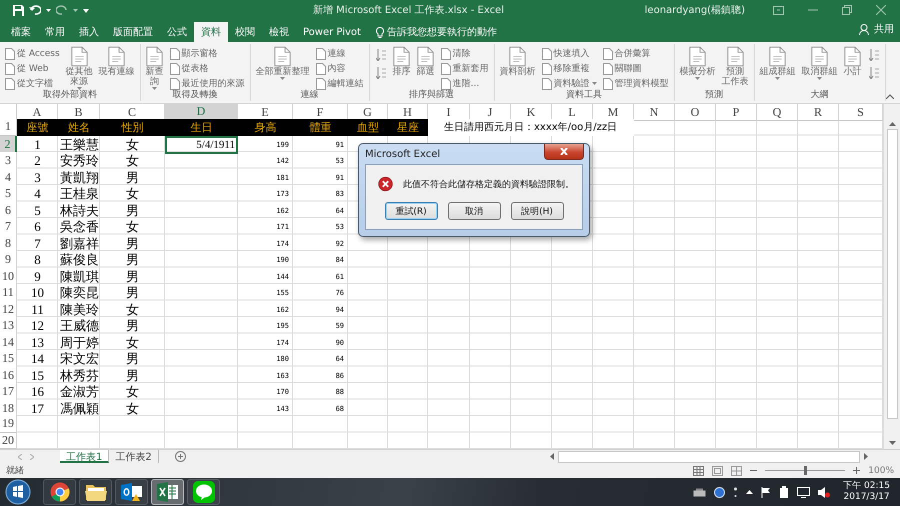 Image resolution: width=900 pixels, height=506 pixels. I want to click on ribbon-button: 資料剖析, so click(518, 68).